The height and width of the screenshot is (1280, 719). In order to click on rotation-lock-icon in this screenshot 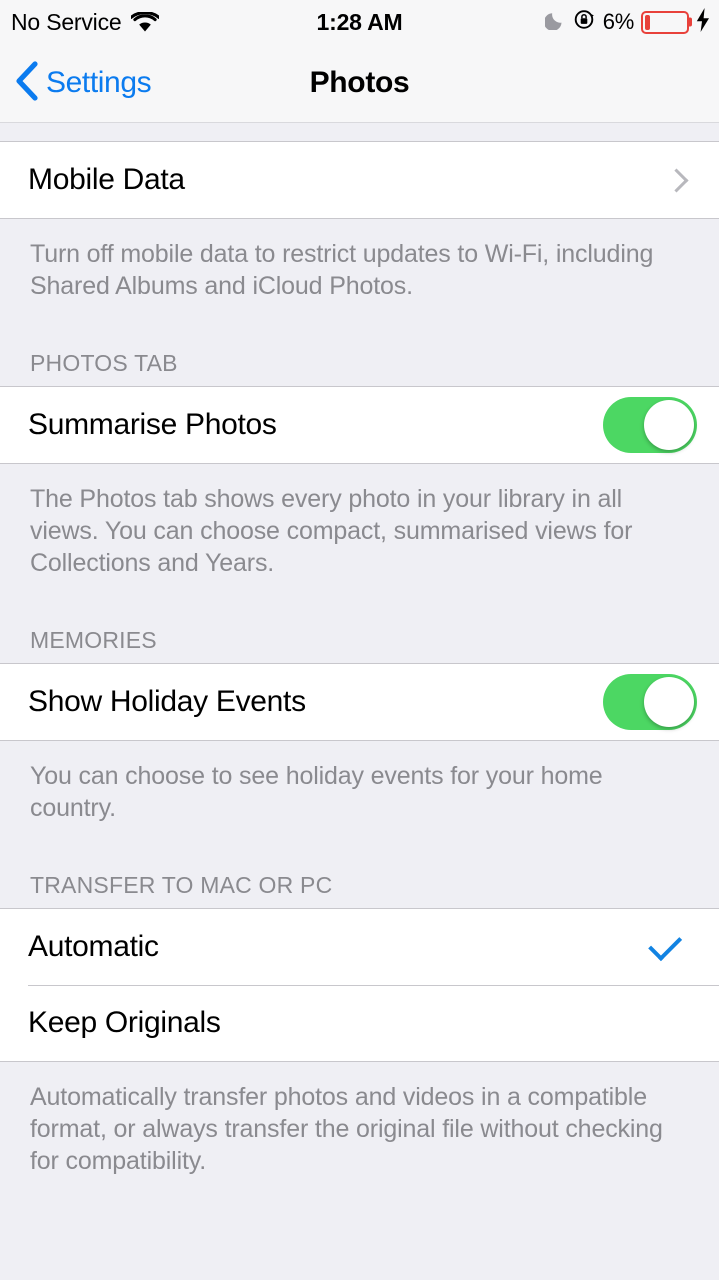, I will do `click(584, 22)`.